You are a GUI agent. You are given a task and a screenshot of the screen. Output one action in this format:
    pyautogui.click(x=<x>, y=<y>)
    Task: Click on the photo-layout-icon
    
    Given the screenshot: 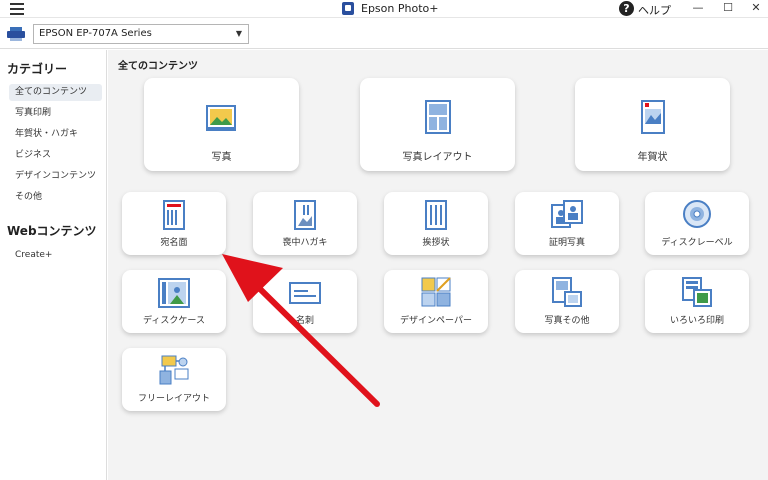 What is the action you would take?
    pyautogui.click(x=438, y=117)
    